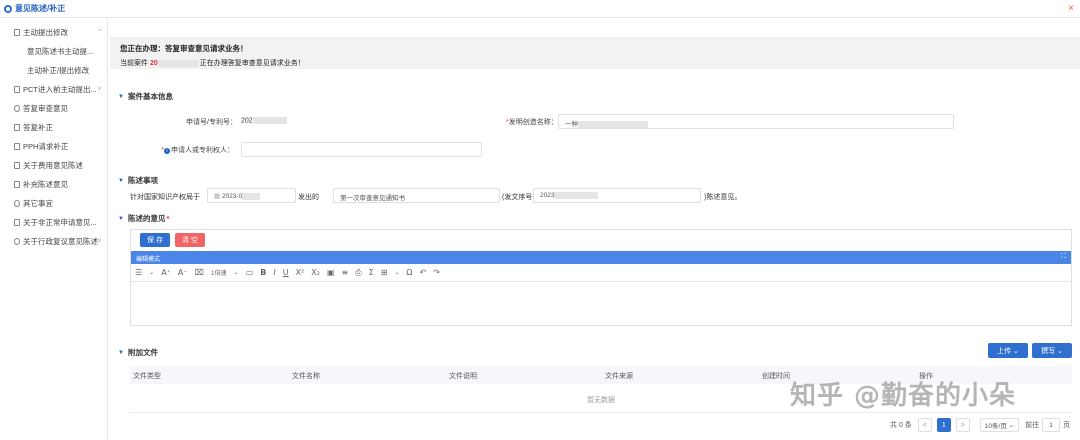 This screenshot has width=1080, height=440. Describe the element at coordinates (595, 63) in the screenshot. I see `notice-detail: 当前案件 20 正在办理答复审查意见请求业务！` at that location.